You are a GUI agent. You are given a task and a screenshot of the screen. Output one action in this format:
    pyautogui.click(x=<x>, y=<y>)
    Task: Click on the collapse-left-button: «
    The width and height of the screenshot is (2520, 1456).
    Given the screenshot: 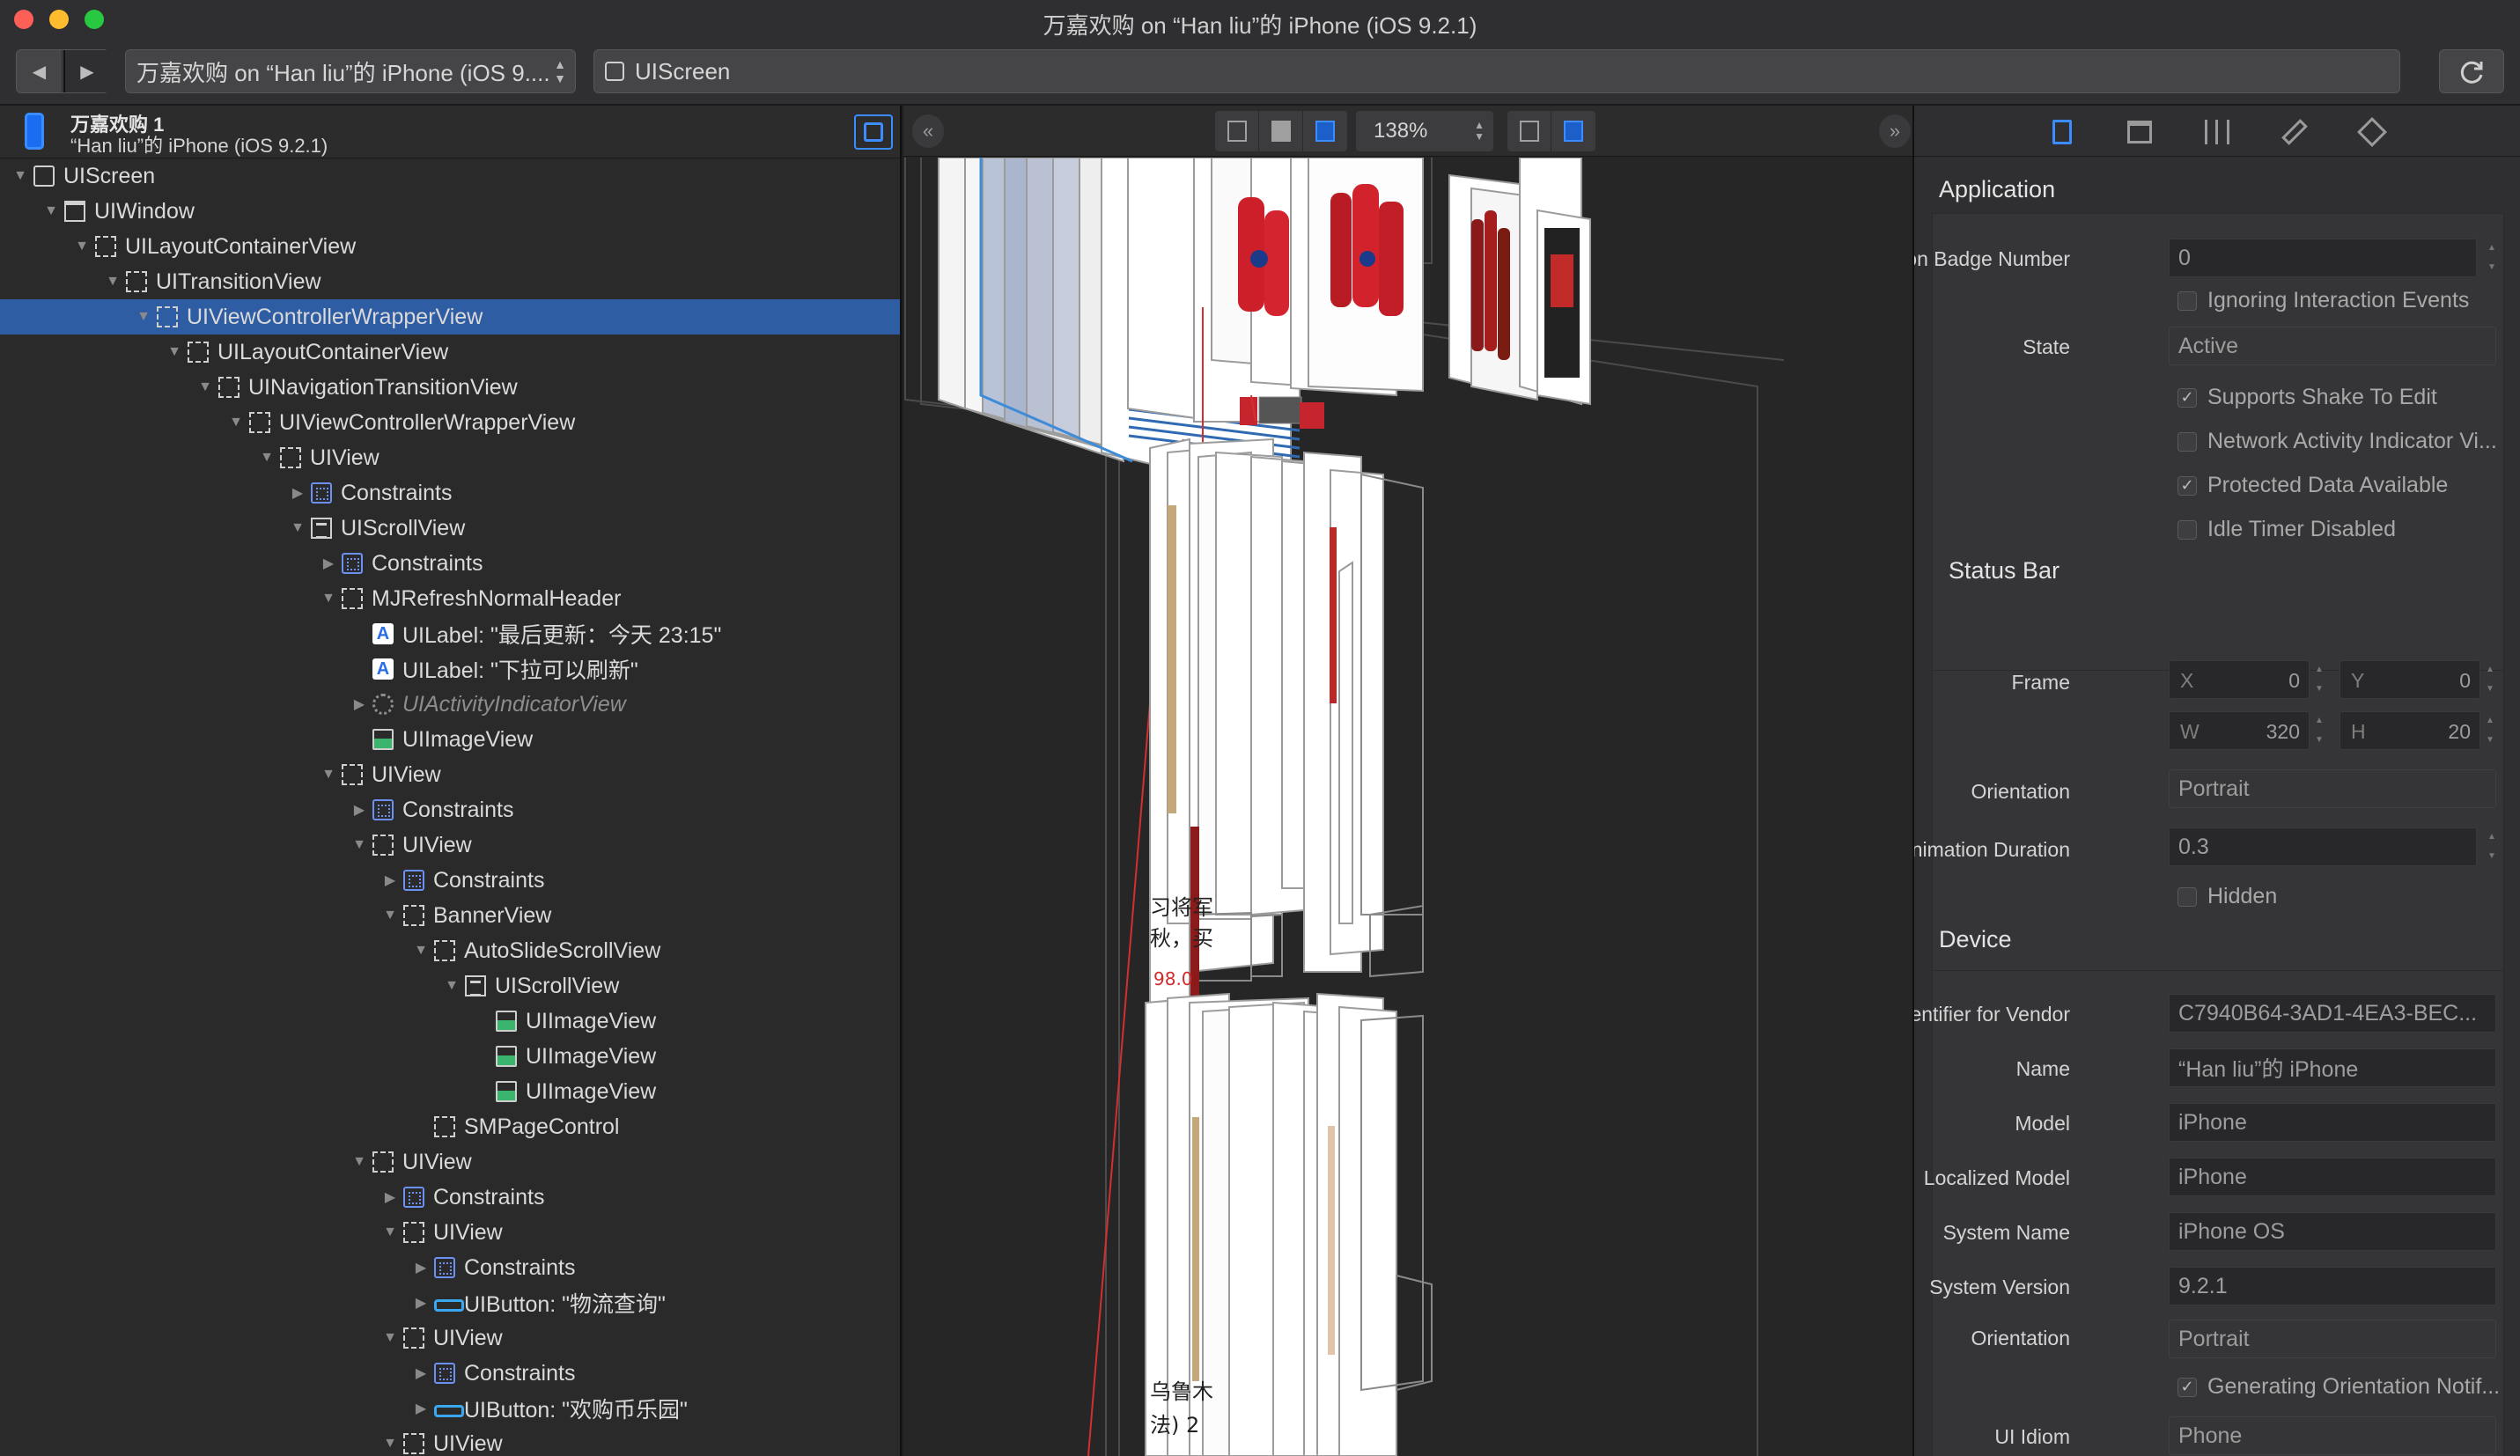 What is the action you would take?
    pyautogui.click(x=928, y=131)
    